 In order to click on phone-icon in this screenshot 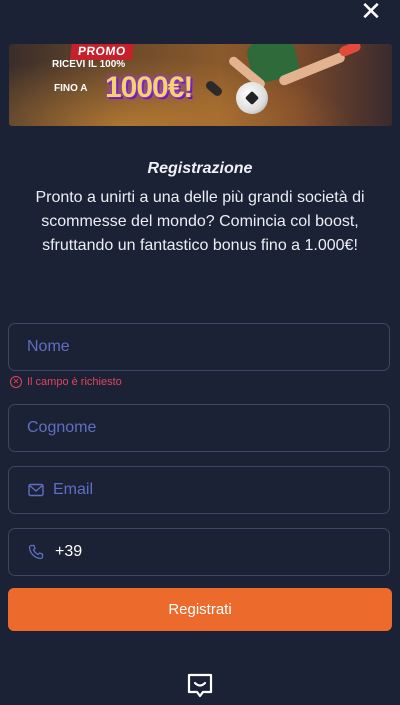, I will do `click(36, 552)`.